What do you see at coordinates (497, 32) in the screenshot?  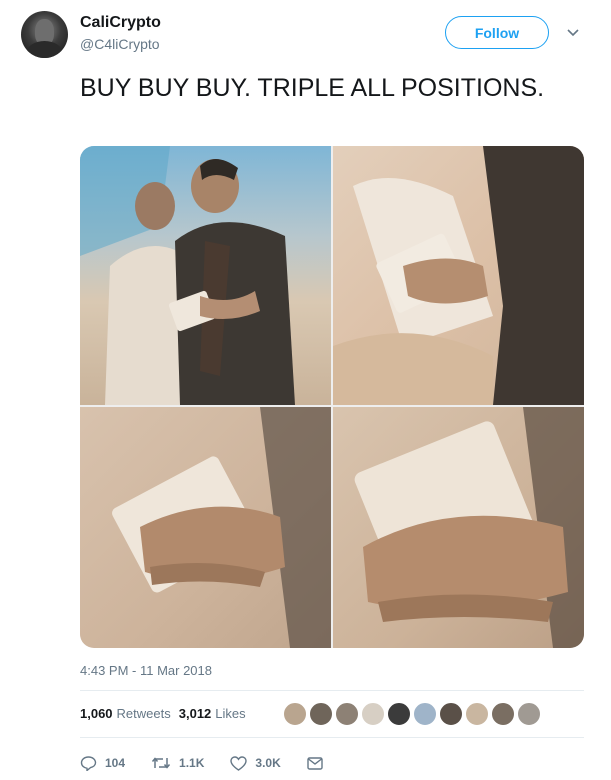 I see `follow-button: Follow` at bounding box center [497, 32].